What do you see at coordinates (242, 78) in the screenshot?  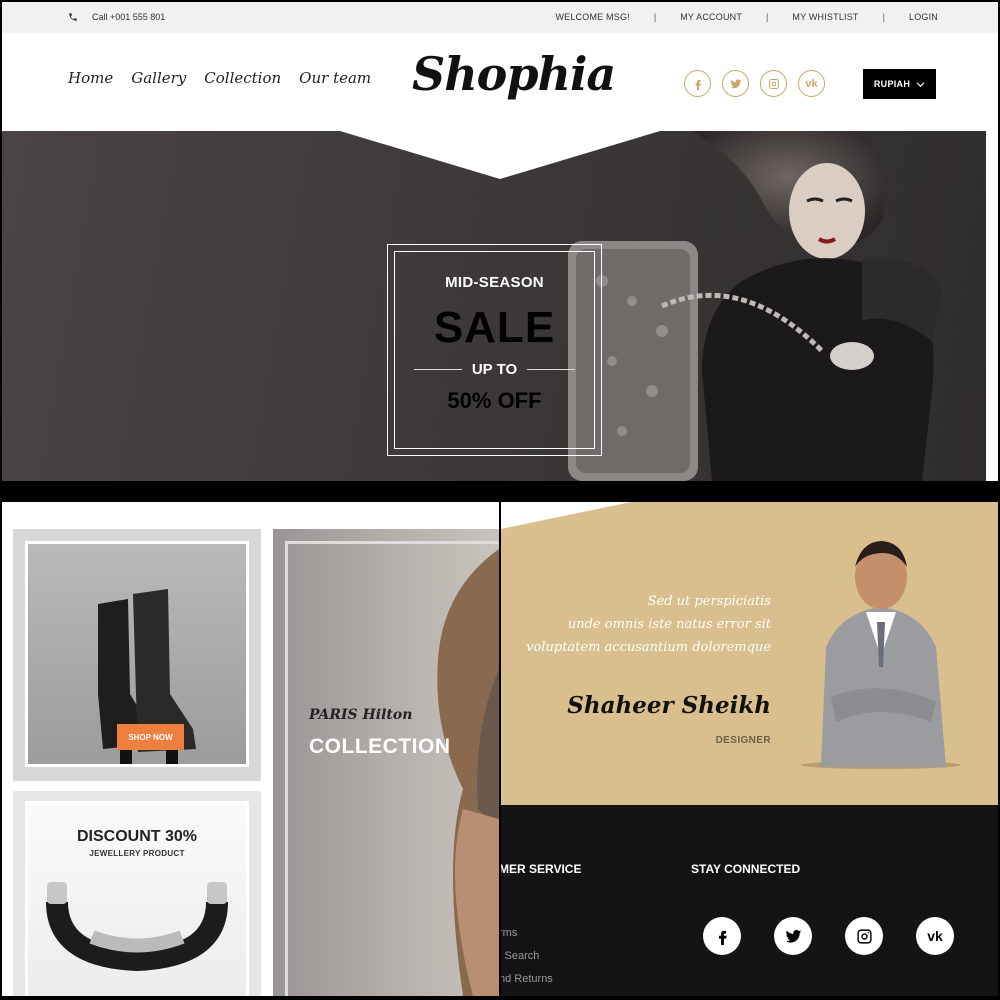 I see `nav-collection: Collection` at bounding box center [242, 78].